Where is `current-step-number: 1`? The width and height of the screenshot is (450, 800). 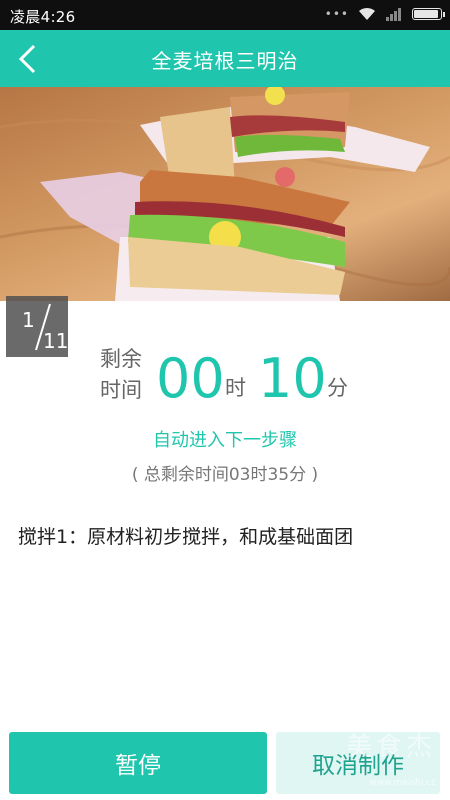
current-step-number: 1 is located at coordinates (28, 320).